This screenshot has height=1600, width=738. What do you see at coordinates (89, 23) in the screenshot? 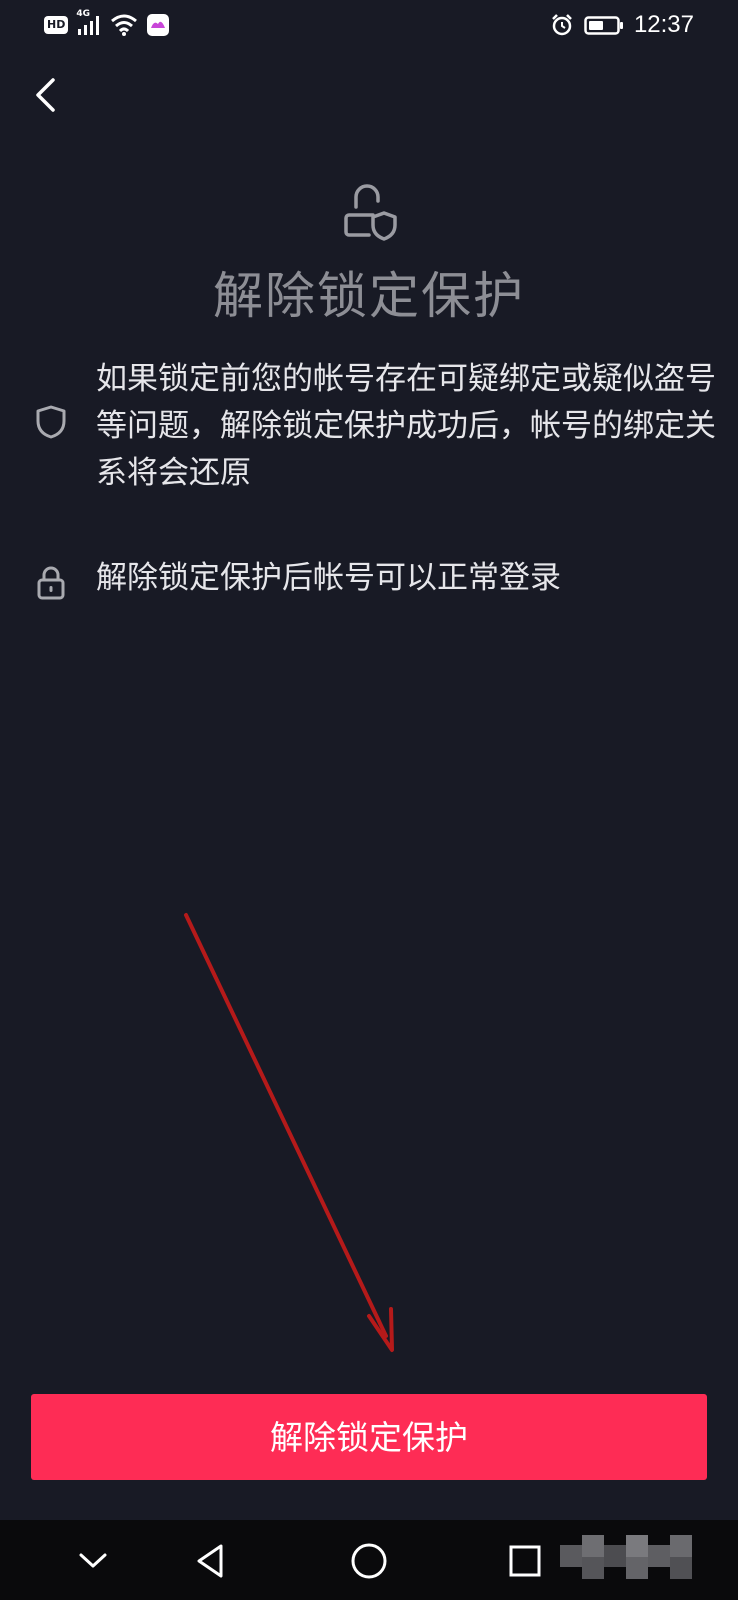
I see `signal-icon: 4G` at bounding box center [89, 23].